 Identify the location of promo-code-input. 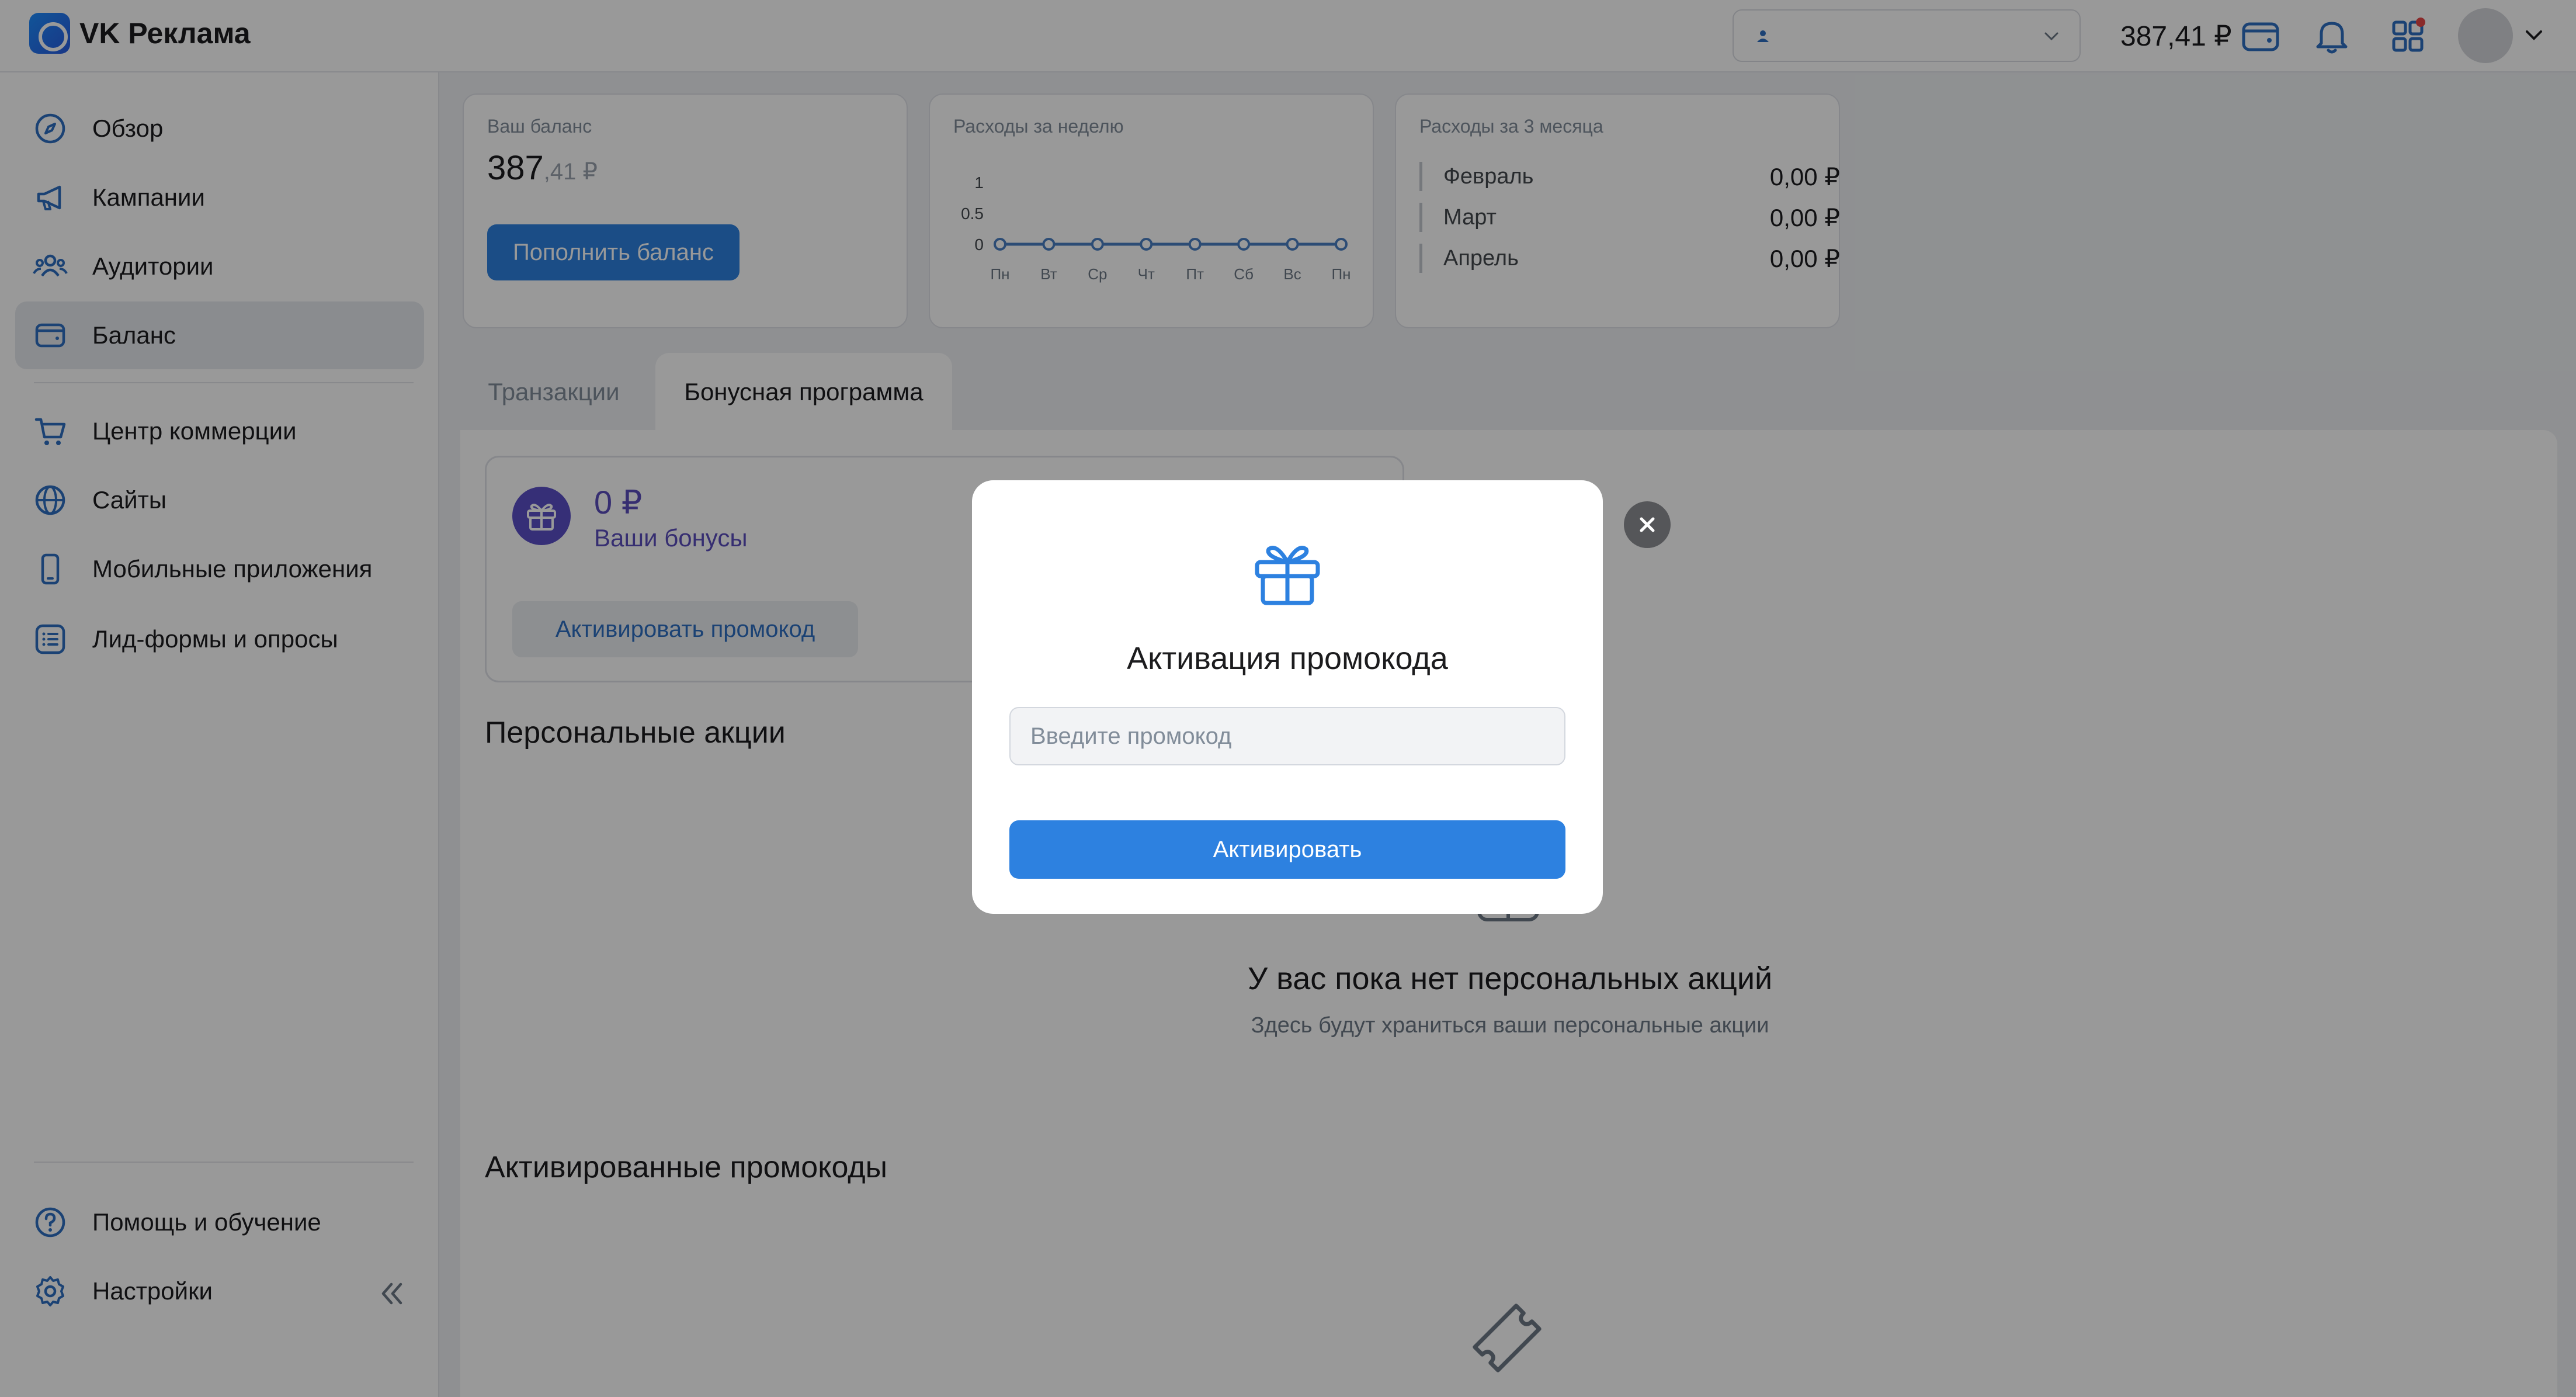
(1287, 736).